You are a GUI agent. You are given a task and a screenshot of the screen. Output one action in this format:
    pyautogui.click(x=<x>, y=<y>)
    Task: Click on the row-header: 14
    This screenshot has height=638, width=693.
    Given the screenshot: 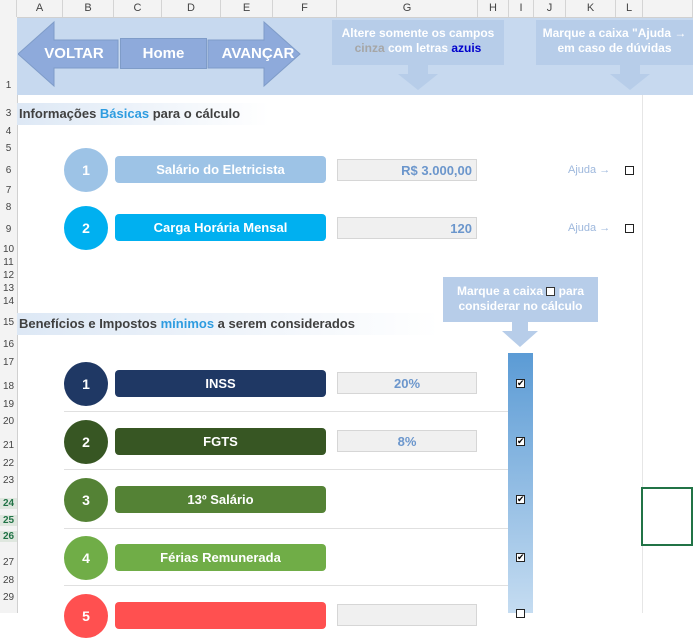 What is the action you would take?
    pyautogui.click(x=8, y=301)
    